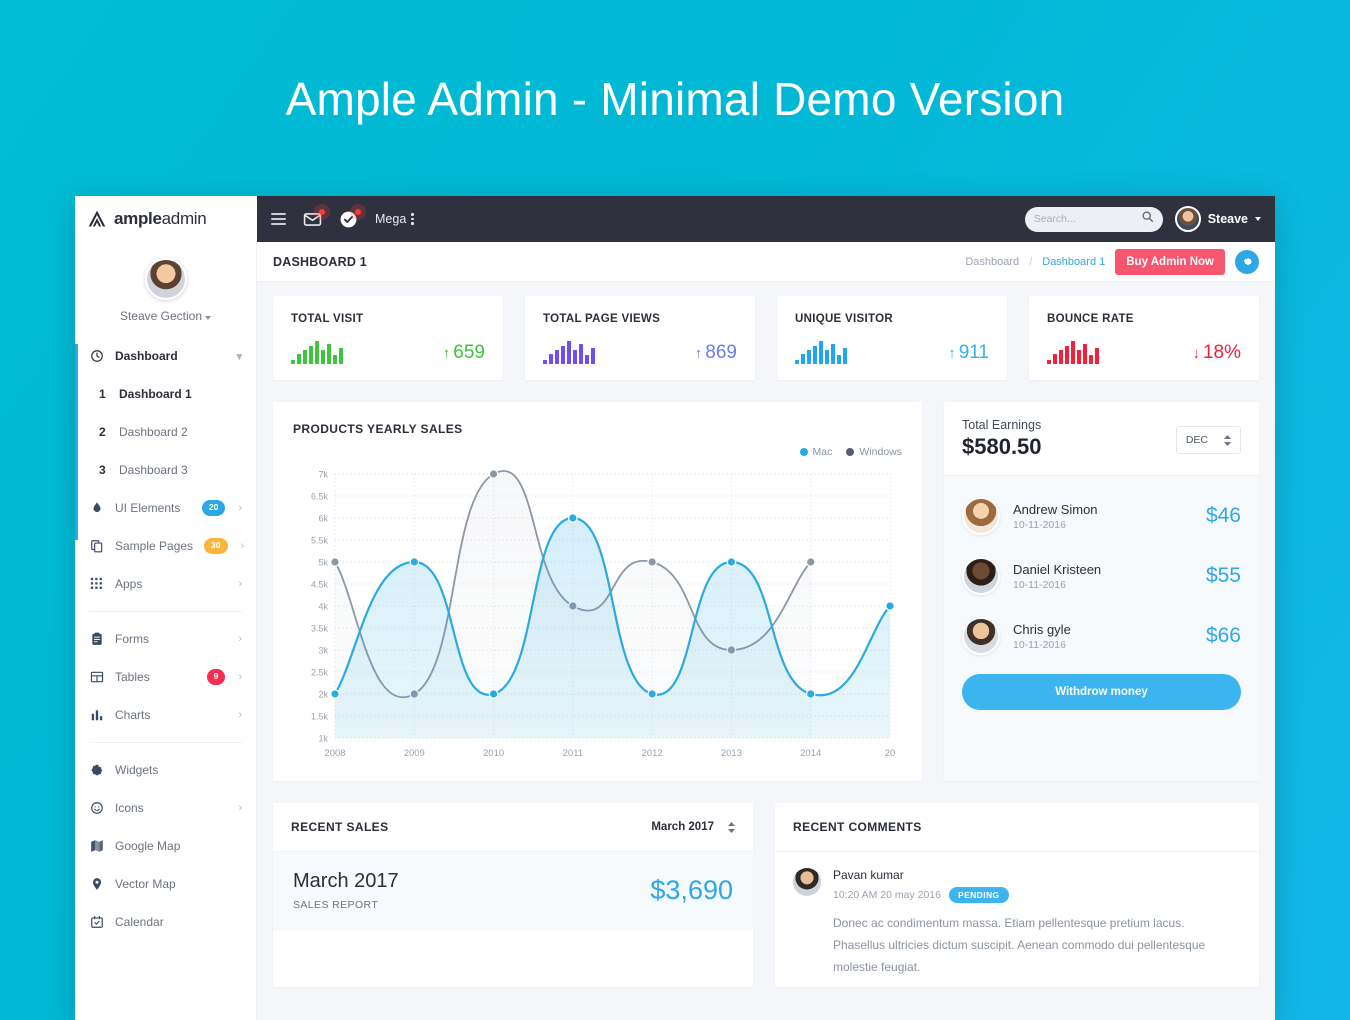 This screenshot has height=1020, width=1350. Describe the element at coordinates (821, 352) in the screenshot. I see `sparkline-bars` at that location.